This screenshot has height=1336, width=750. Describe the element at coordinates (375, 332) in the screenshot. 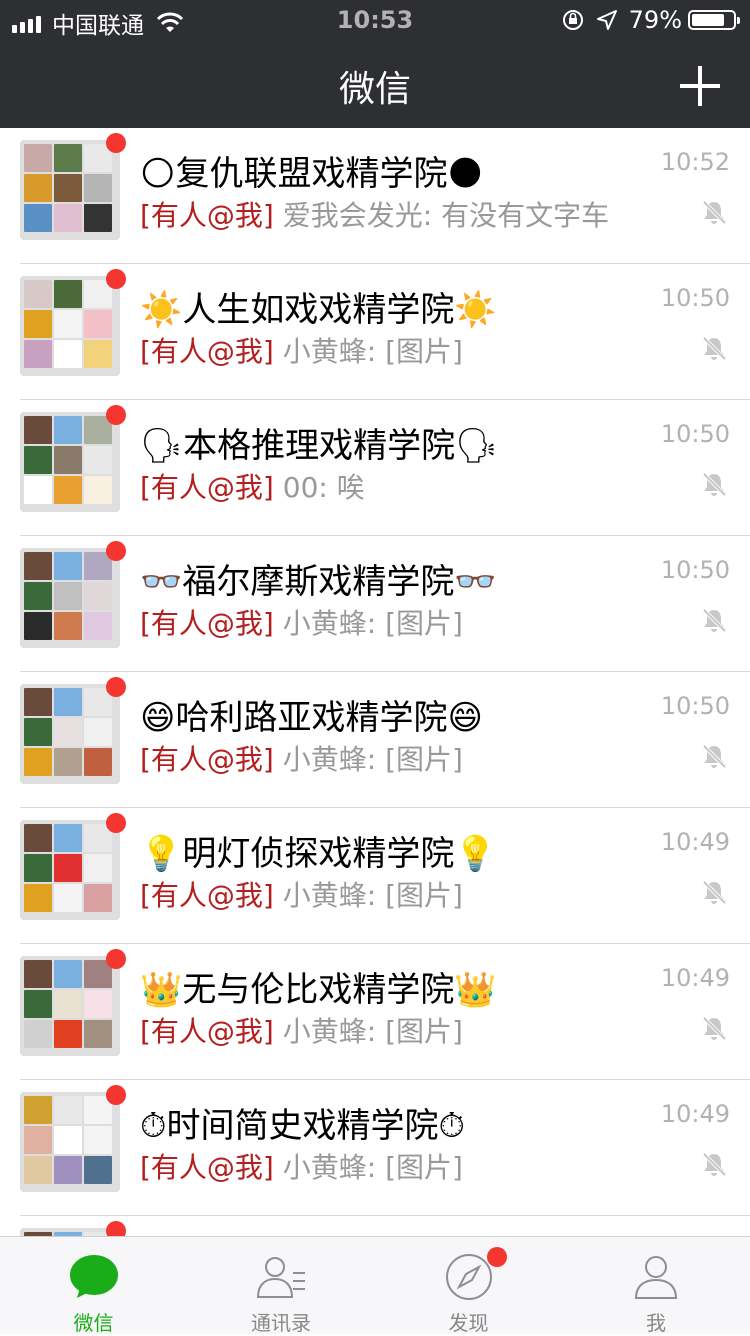

I see `chat-row: ☀️人生如戏戏精学院☀️ 10:50 [有人@我] 小黄蜂: [图片]` at that location.